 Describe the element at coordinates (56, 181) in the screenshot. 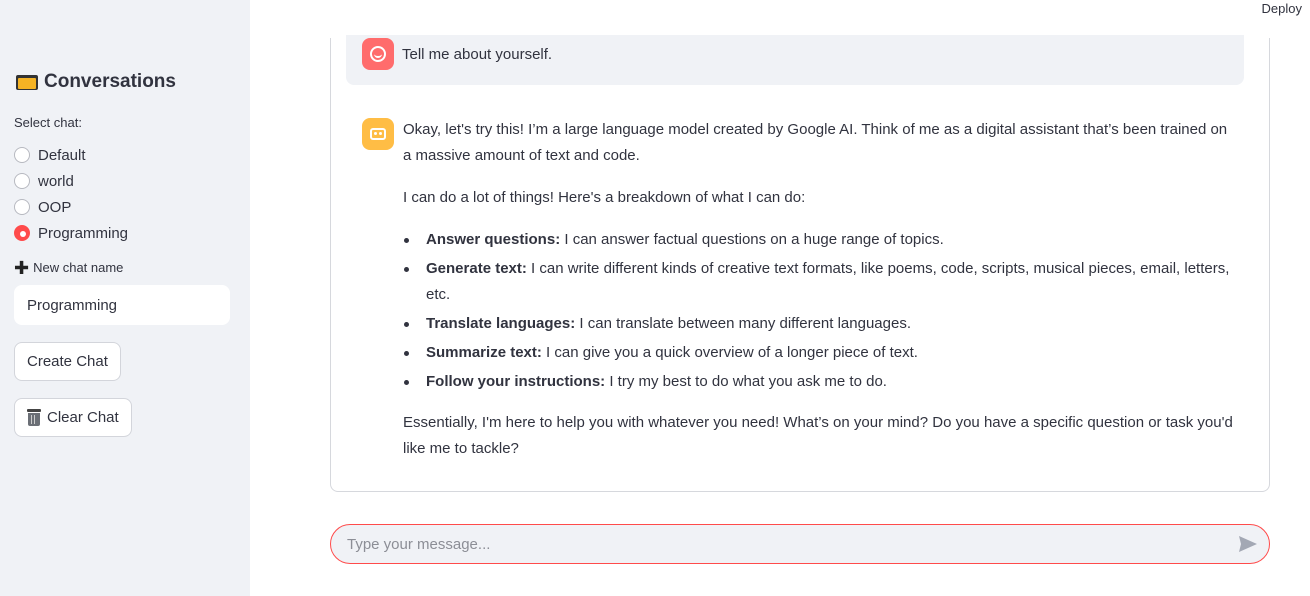

I see `chat-option-label: world` at that location.